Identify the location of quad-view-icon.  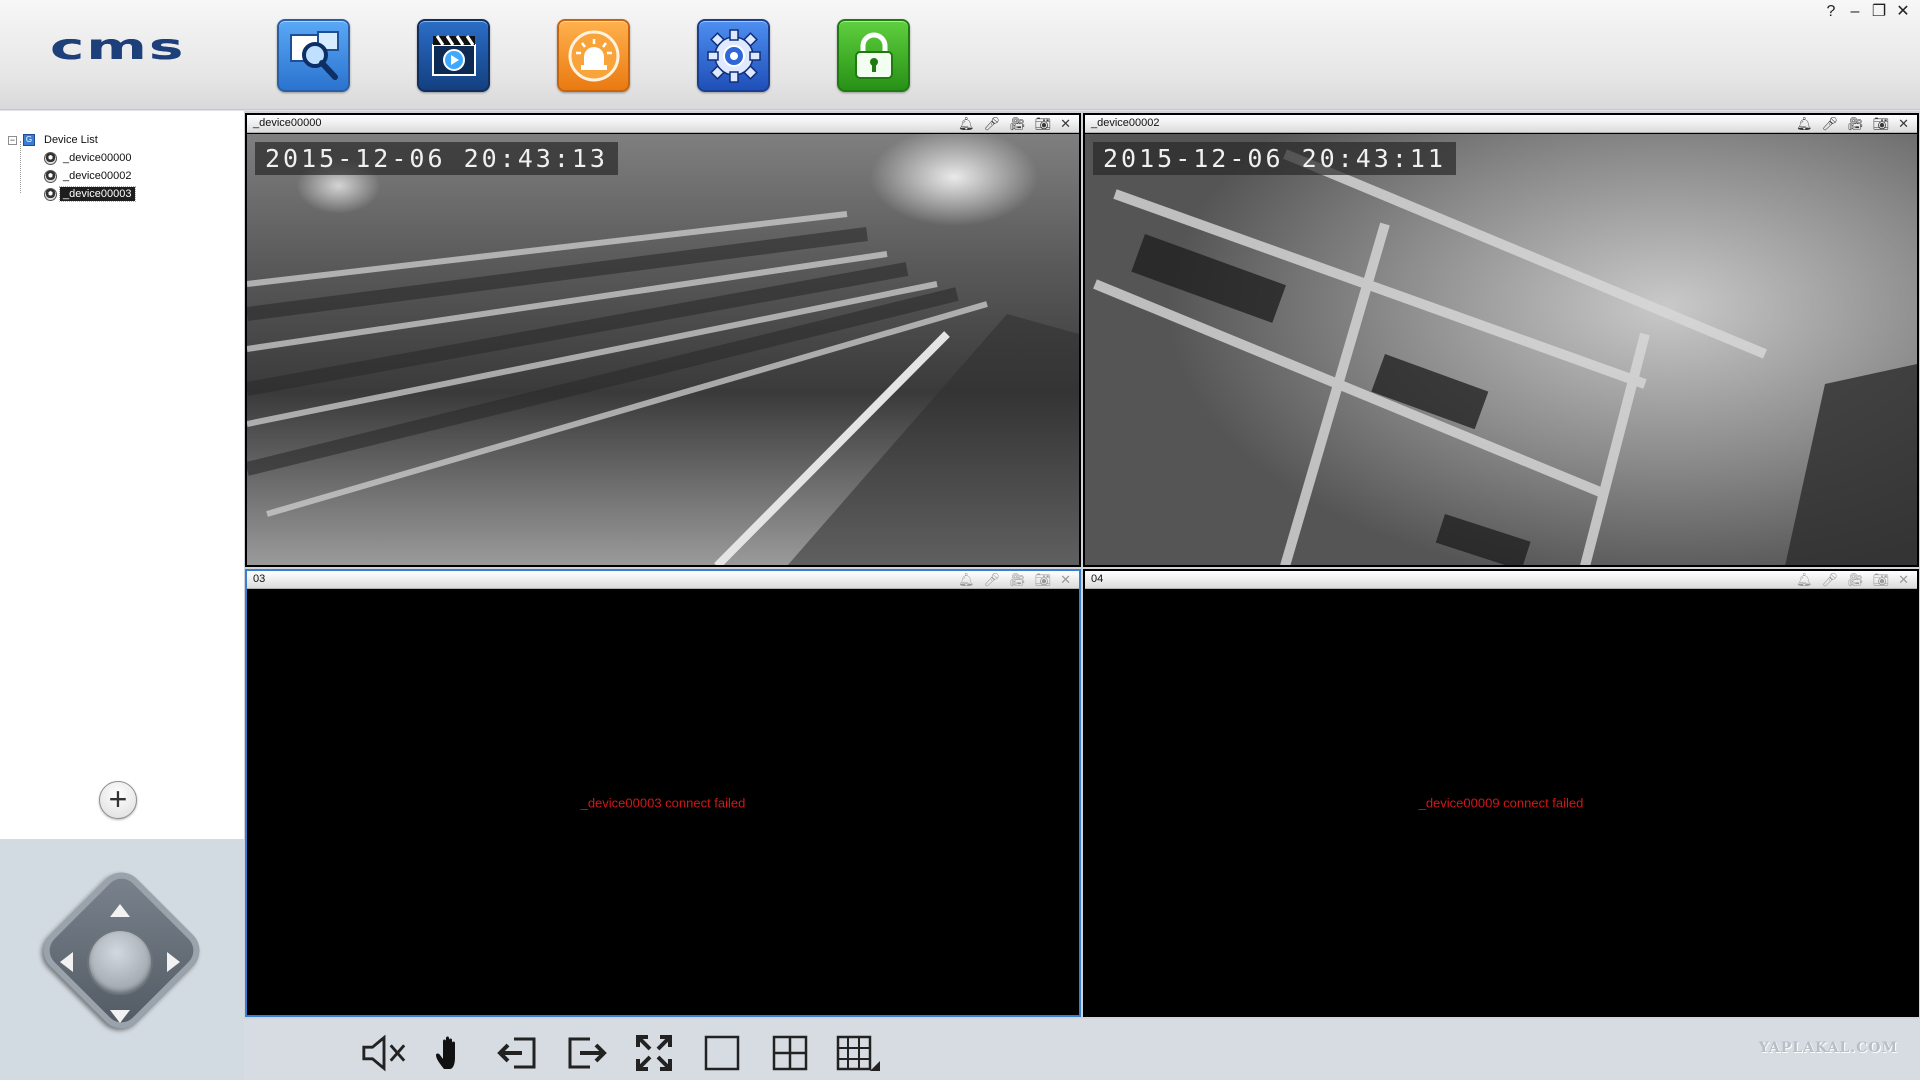
(790, 1053).